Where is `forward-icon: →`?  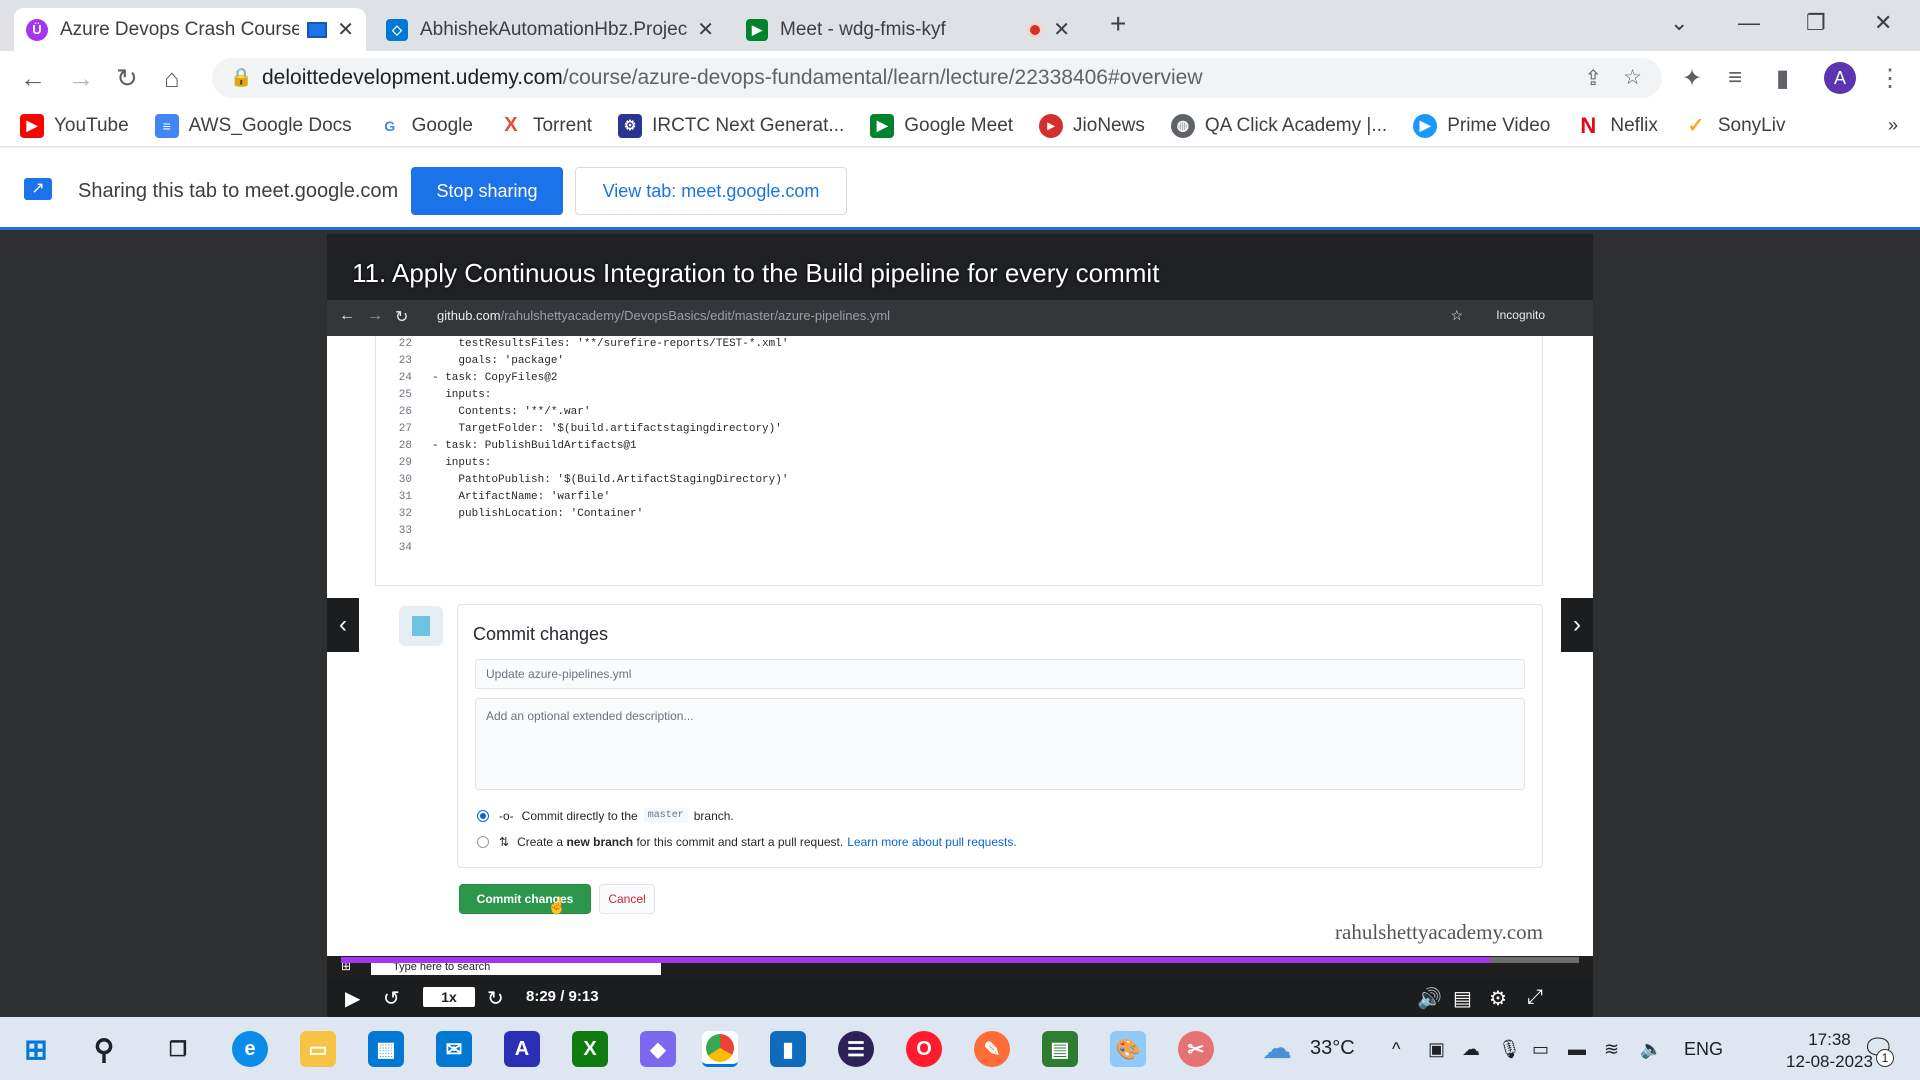 forward-icon: → is located at coordinates (81, 78).